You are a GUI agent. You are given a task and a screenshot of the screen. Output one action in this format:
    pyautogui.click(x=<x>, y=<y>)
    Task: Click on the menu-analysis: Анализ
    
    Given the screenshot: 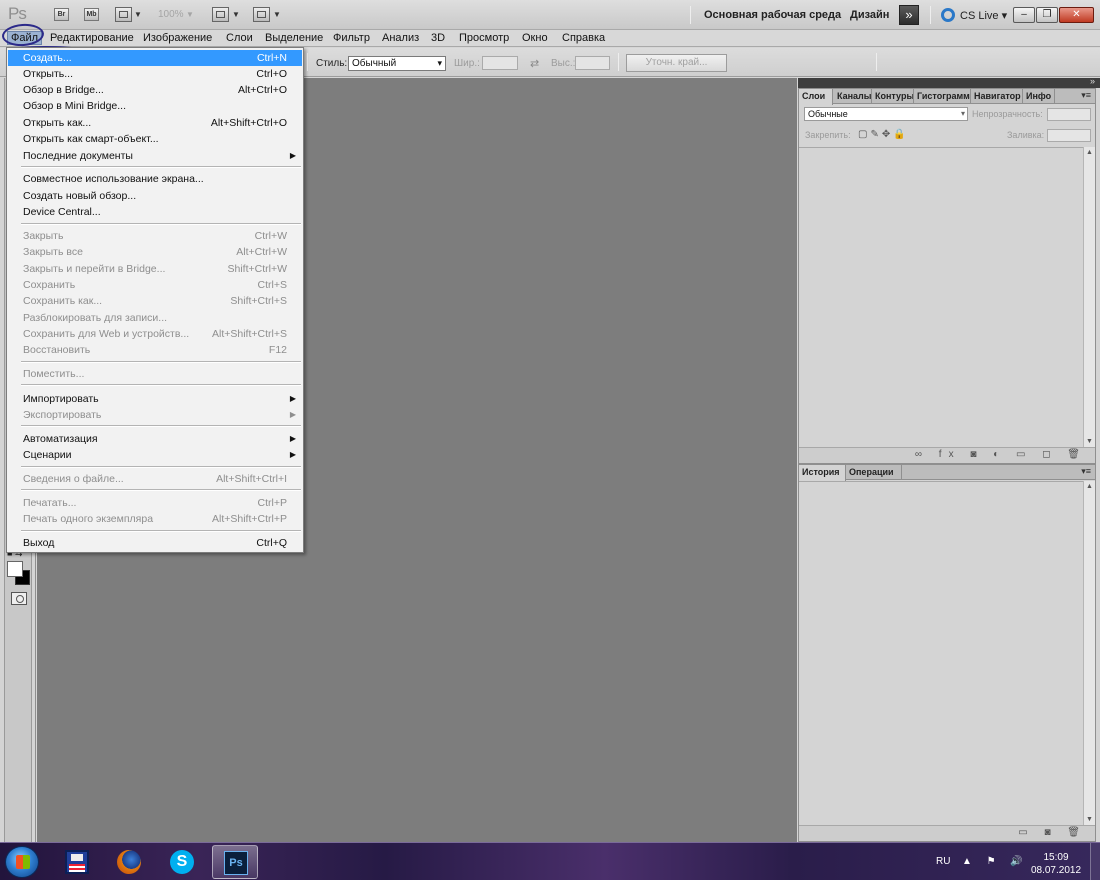 What is the action you would take?
    pyautogui.click(x=400, y=38)
    